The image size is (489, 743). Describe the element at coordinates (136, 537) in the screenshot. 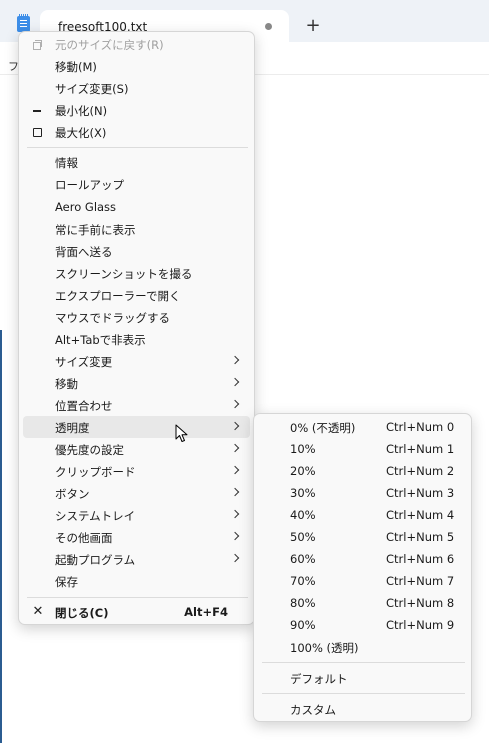

I see `menu-item-other-screen-submenu: その他画面` at that location.